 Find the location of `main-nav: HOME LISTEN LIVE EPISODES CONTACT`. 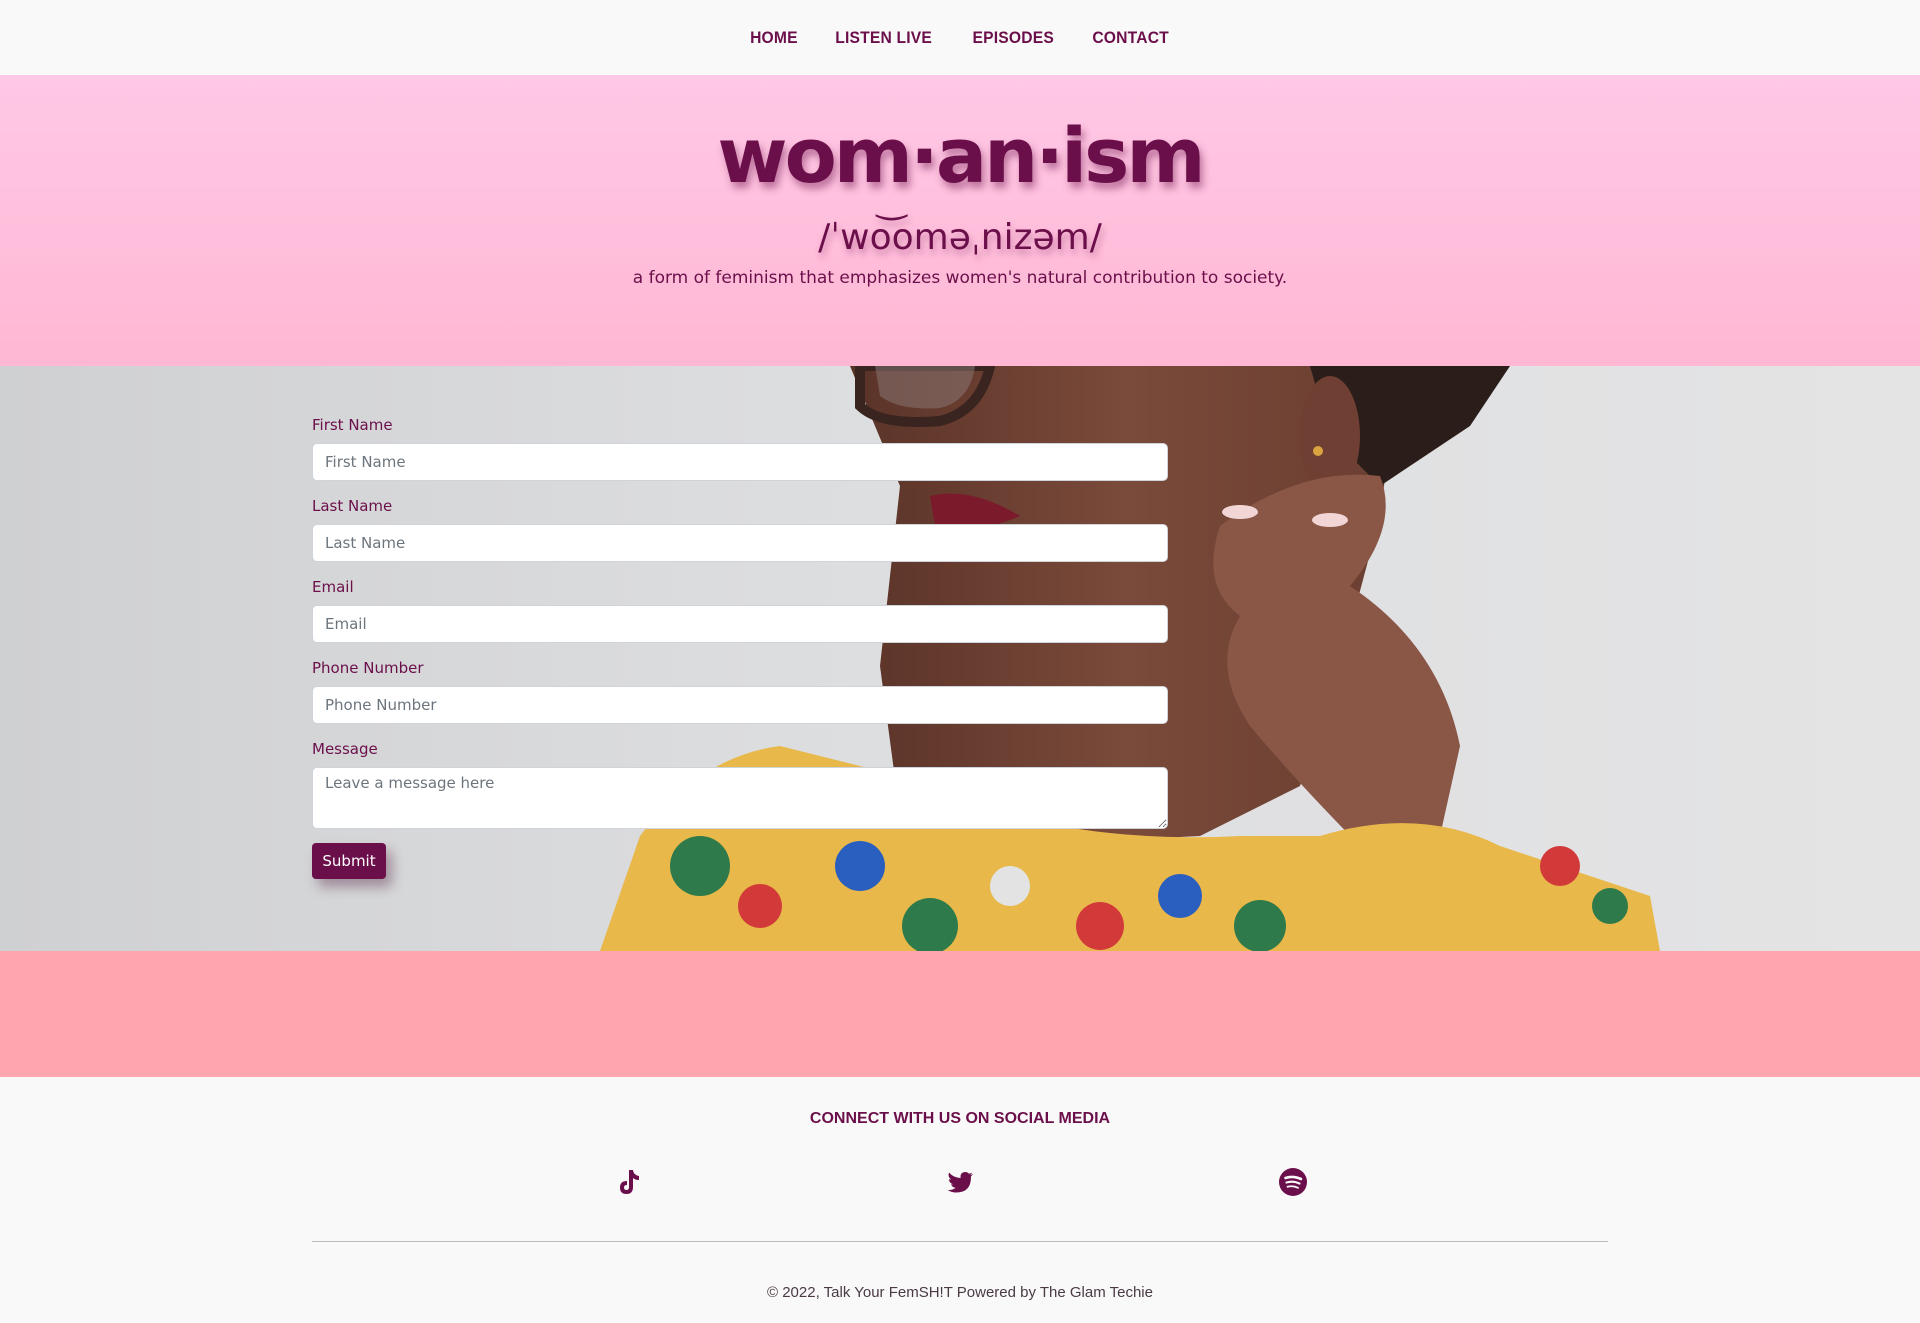

main-nav: HOME LISTEN LIVE EPISODES CONTACT is located at coordinates (960, 37).